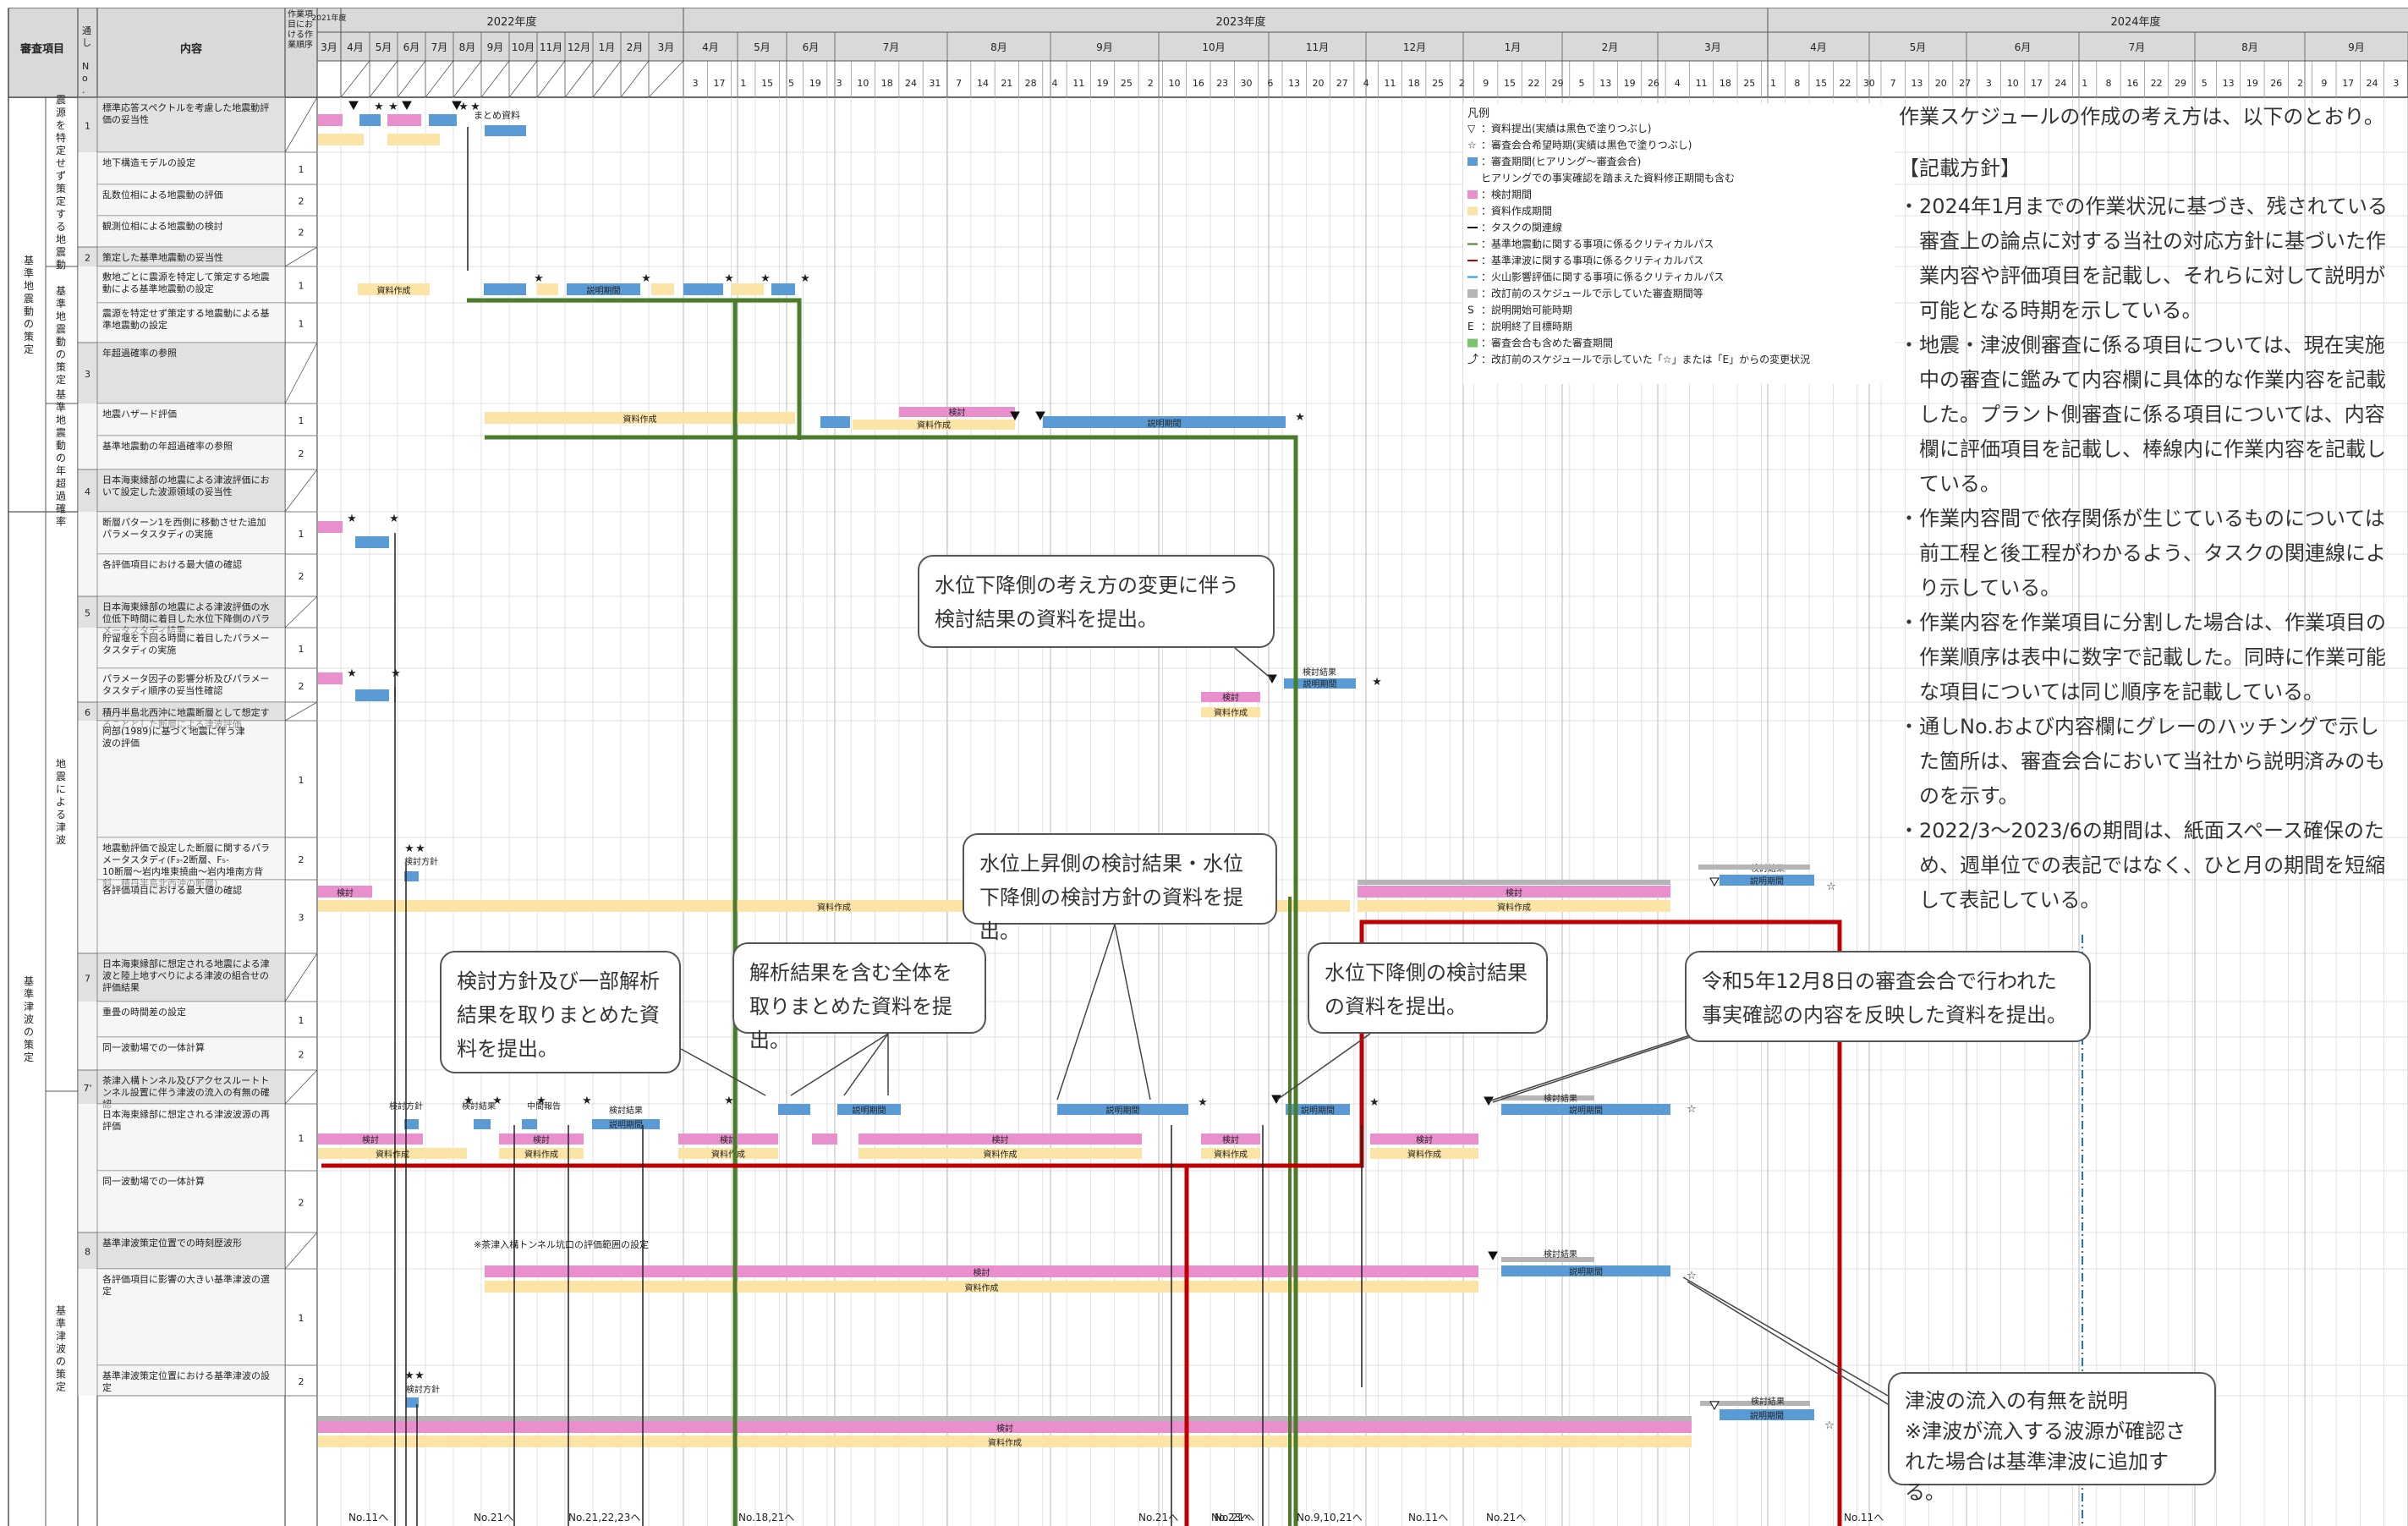 The height and width of the screenshot is (1526, 2408). What do you see at coordinates (1472, 145) in the screenshot?
I see `legend-symbol: ☆` at bounding box center [1472, 145].